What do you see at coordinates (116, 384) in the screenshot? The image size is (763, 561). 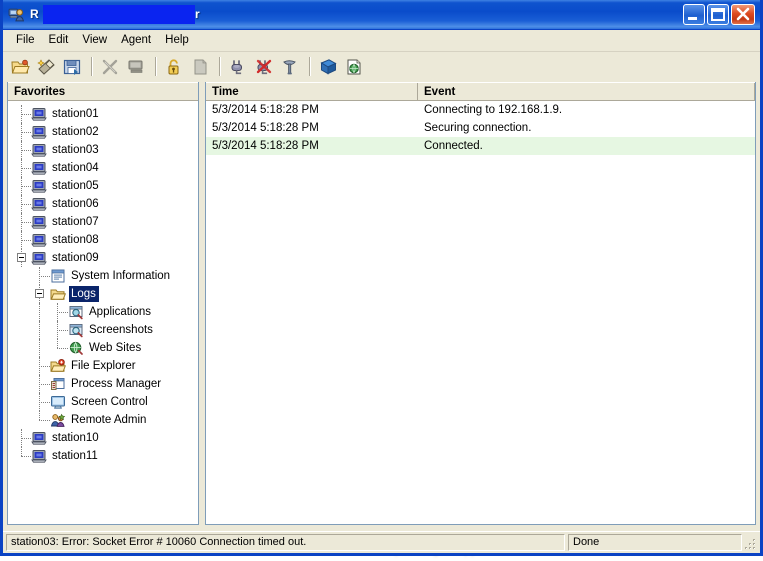 I see `tree-item-label: Process Manager` at bounding box center [116, 384].